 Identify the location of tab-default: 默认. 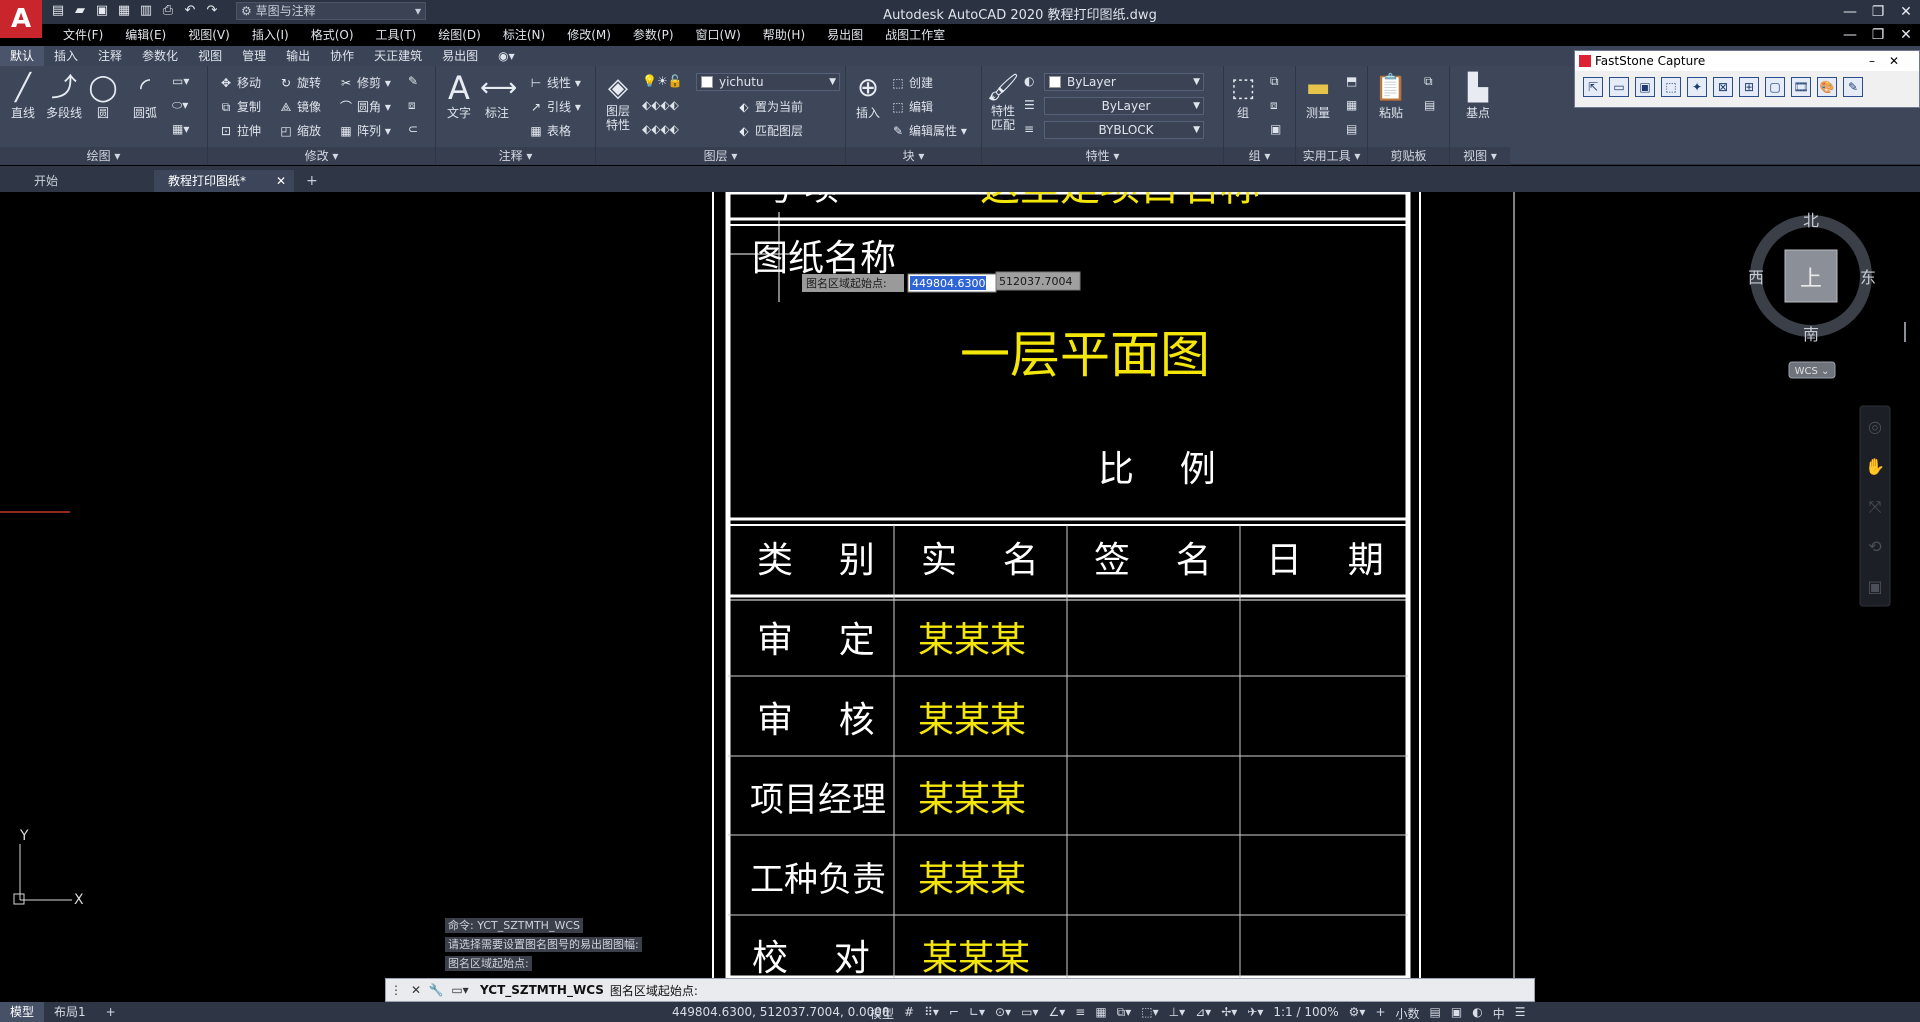
(22, 56).